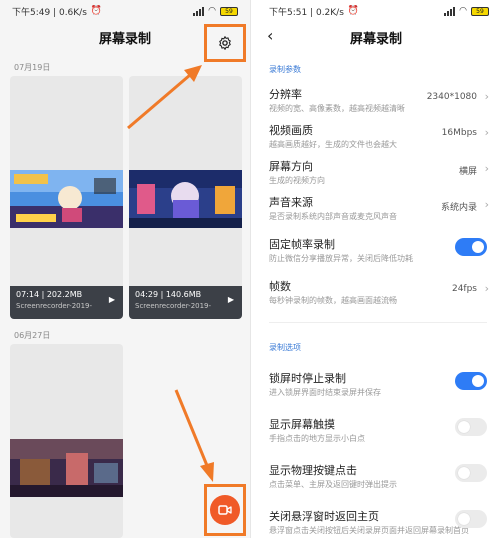  Describe the element at coordinates (280, 286) in the screenshot. I see `setting-title: 帧数` at that location.